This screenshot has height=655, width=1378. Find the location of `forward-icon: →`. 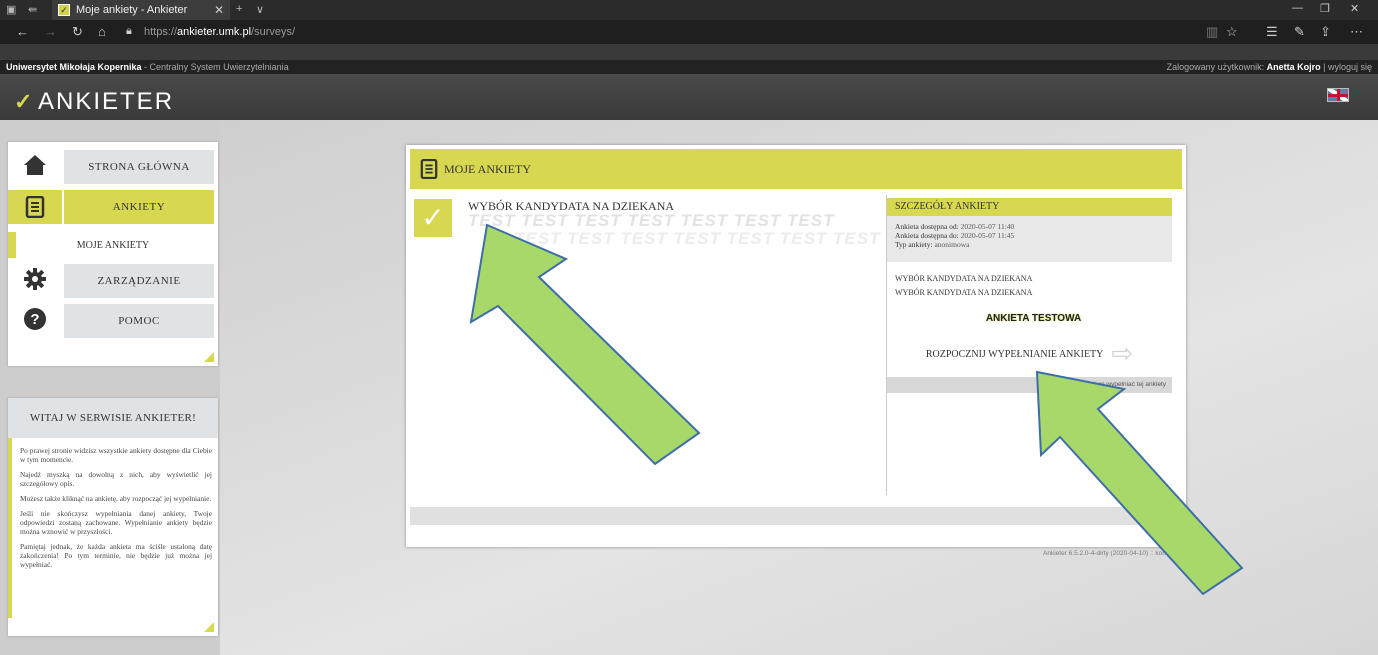

forward-icon: → is located at coordinates (50, 31).